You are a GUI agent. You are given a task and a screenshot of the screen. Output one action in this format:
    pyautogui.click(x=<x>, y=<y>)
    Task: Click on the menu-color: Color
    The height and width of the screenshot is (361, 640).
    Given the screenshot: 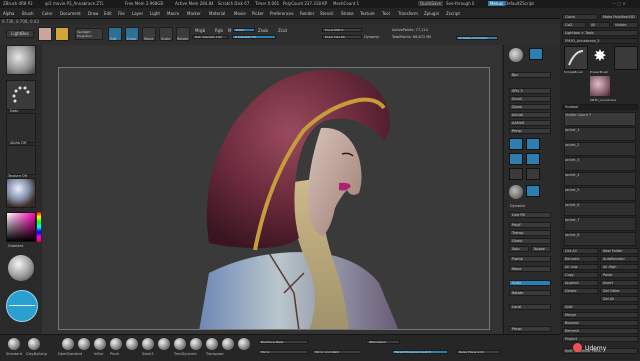 What is the action you would take?
    pyautogui.click(x=47, y=13)
    